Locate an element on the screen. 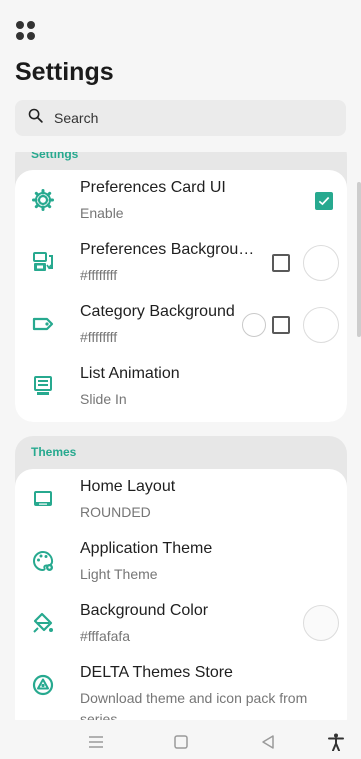  list-item-preferences-background: Preferences Backgrou… #ffffffff is located at coordinates (181, 263).